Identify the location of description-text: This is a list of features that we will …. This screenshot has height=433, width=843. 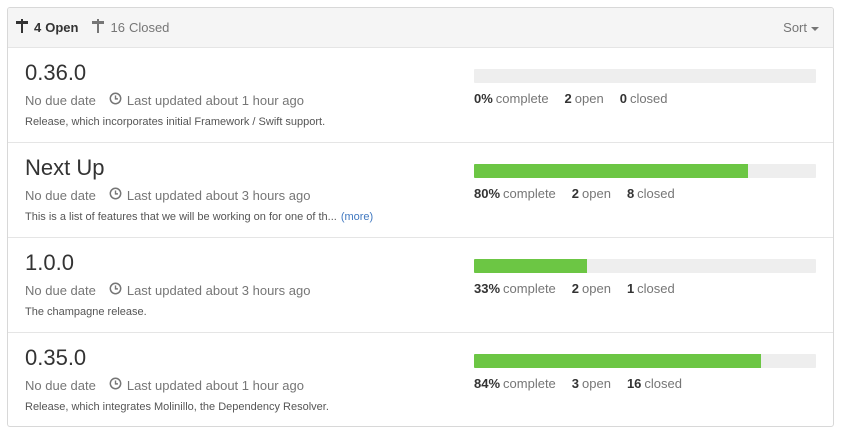
(181, 217).